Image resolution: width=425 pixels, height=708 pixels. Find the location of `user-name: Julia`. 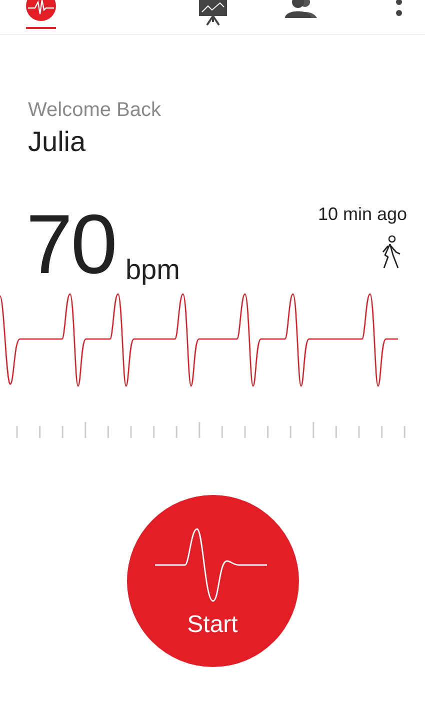

user-name: Julia is located at coordinates (57, 142).